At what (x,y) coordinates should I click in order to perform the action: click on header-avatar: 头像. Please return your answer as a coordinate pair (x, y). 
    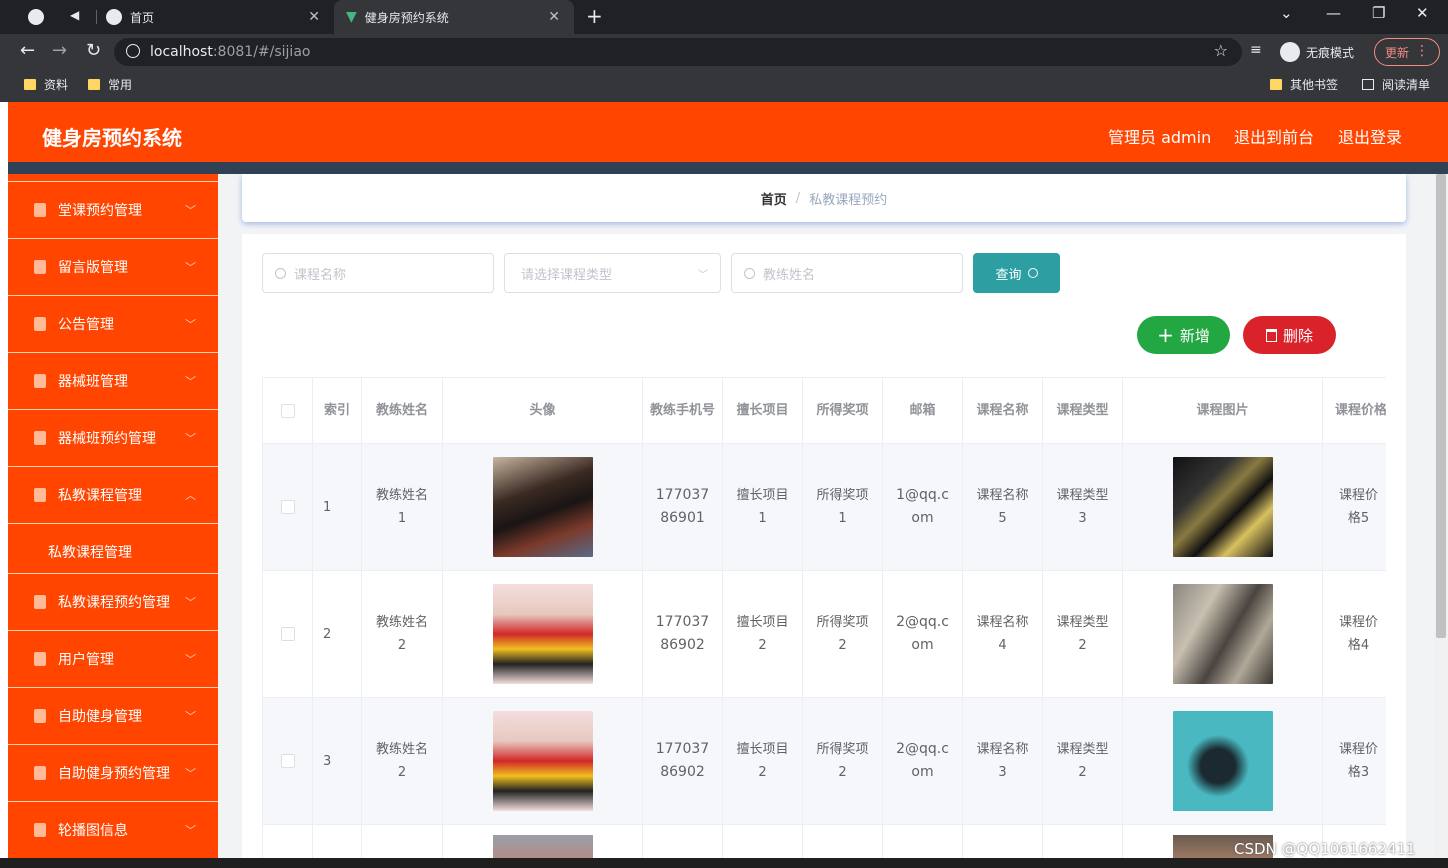
    Looking at the image, I should click on (543, 410).